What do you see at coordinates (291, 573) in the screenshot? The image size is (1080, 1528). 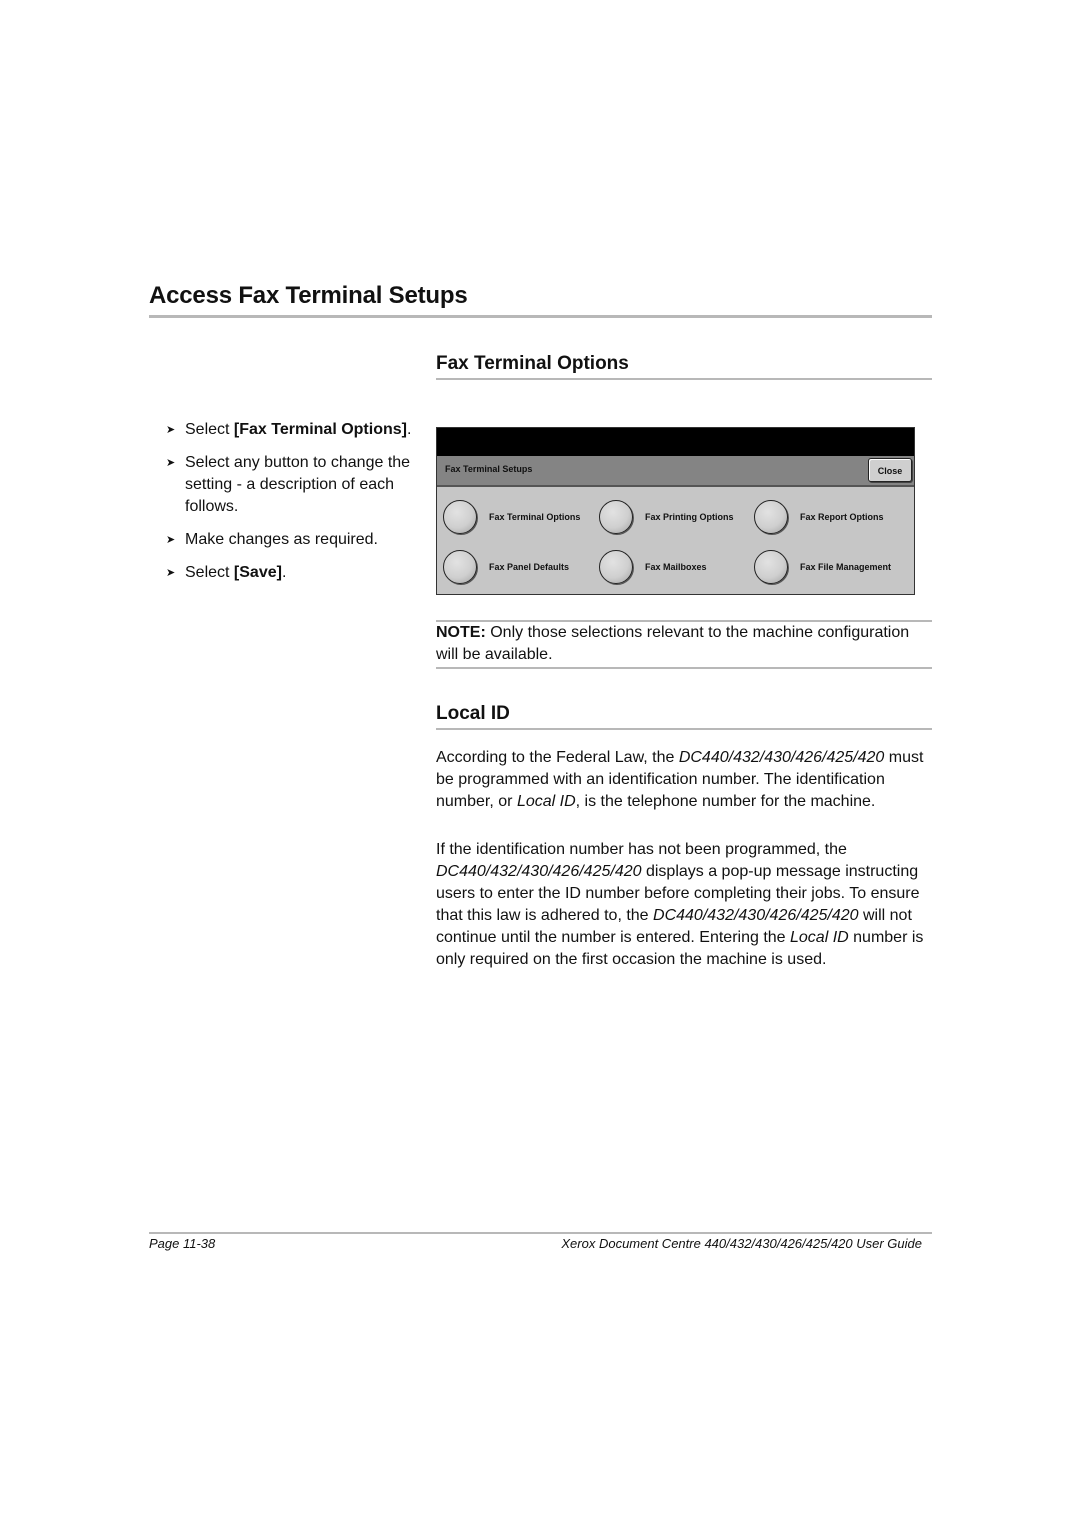 I see `step-item: ➤ Select [Save].` at bounding box center [291, 573].